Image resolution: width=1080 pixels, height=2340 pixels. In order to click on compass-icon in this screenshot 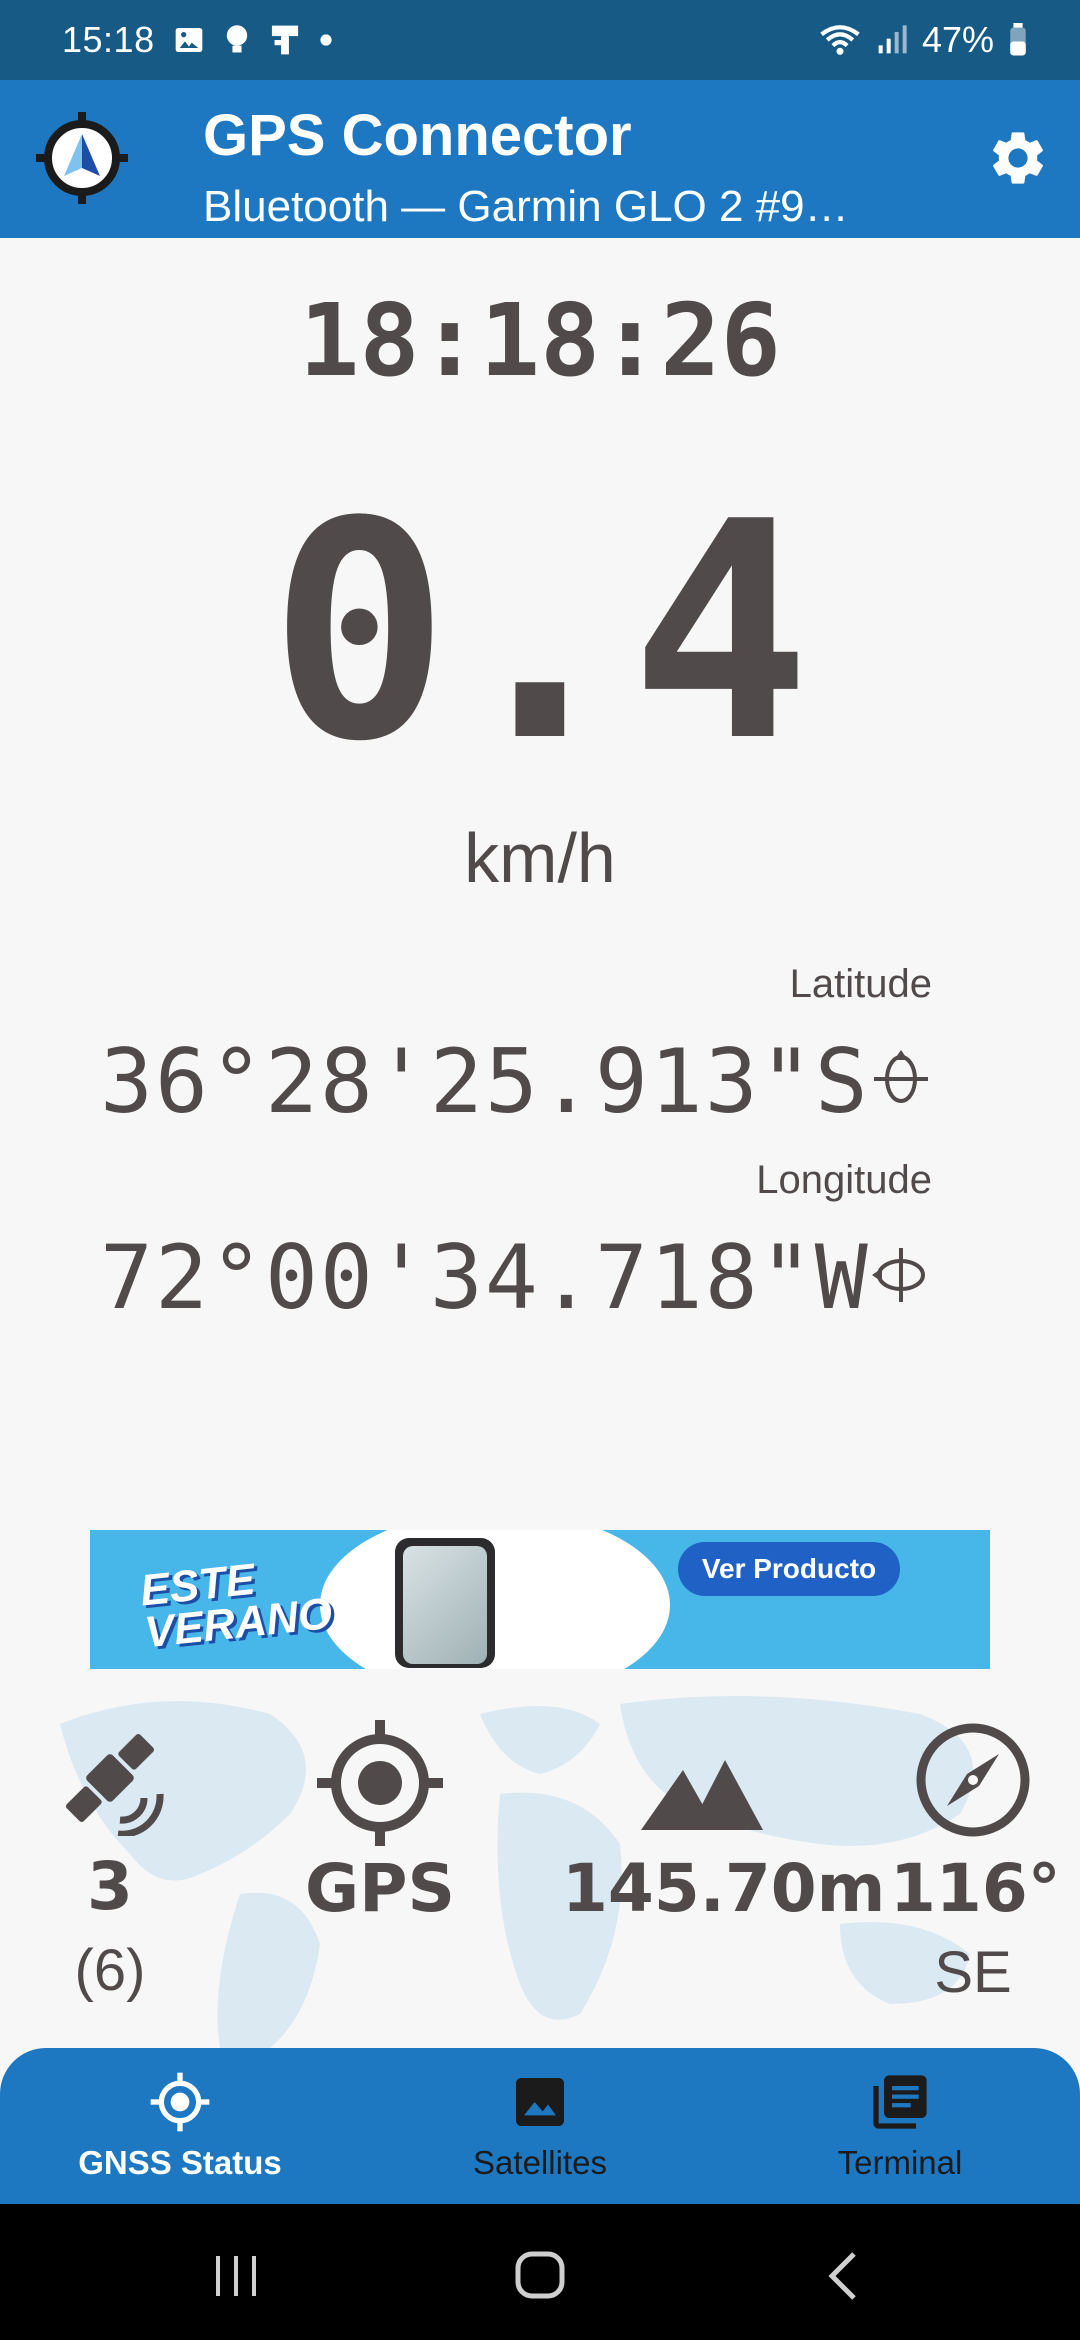, I will do `click(973, 1780)`.